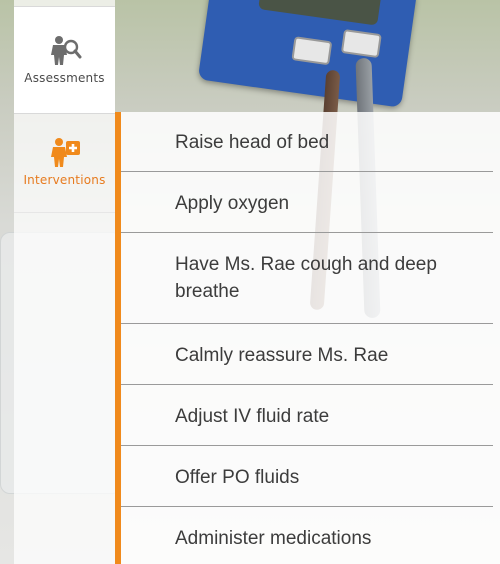 This screenshot has height=564, width=500. I want to click on tab-interventions: Interventions, so click(64, 162).